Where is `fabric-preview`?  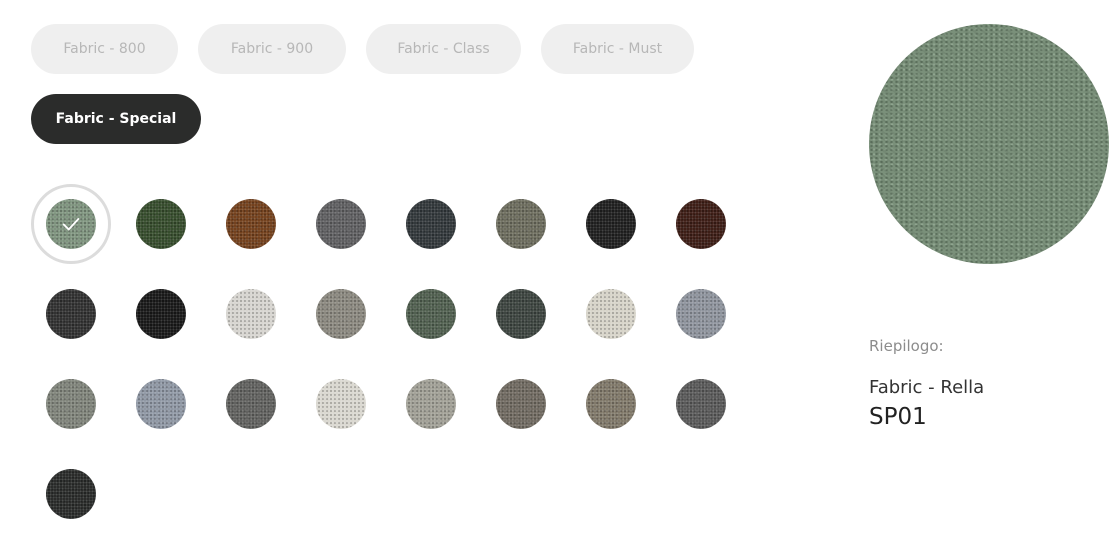
fabric-preview is located at coordinates (989, 144).